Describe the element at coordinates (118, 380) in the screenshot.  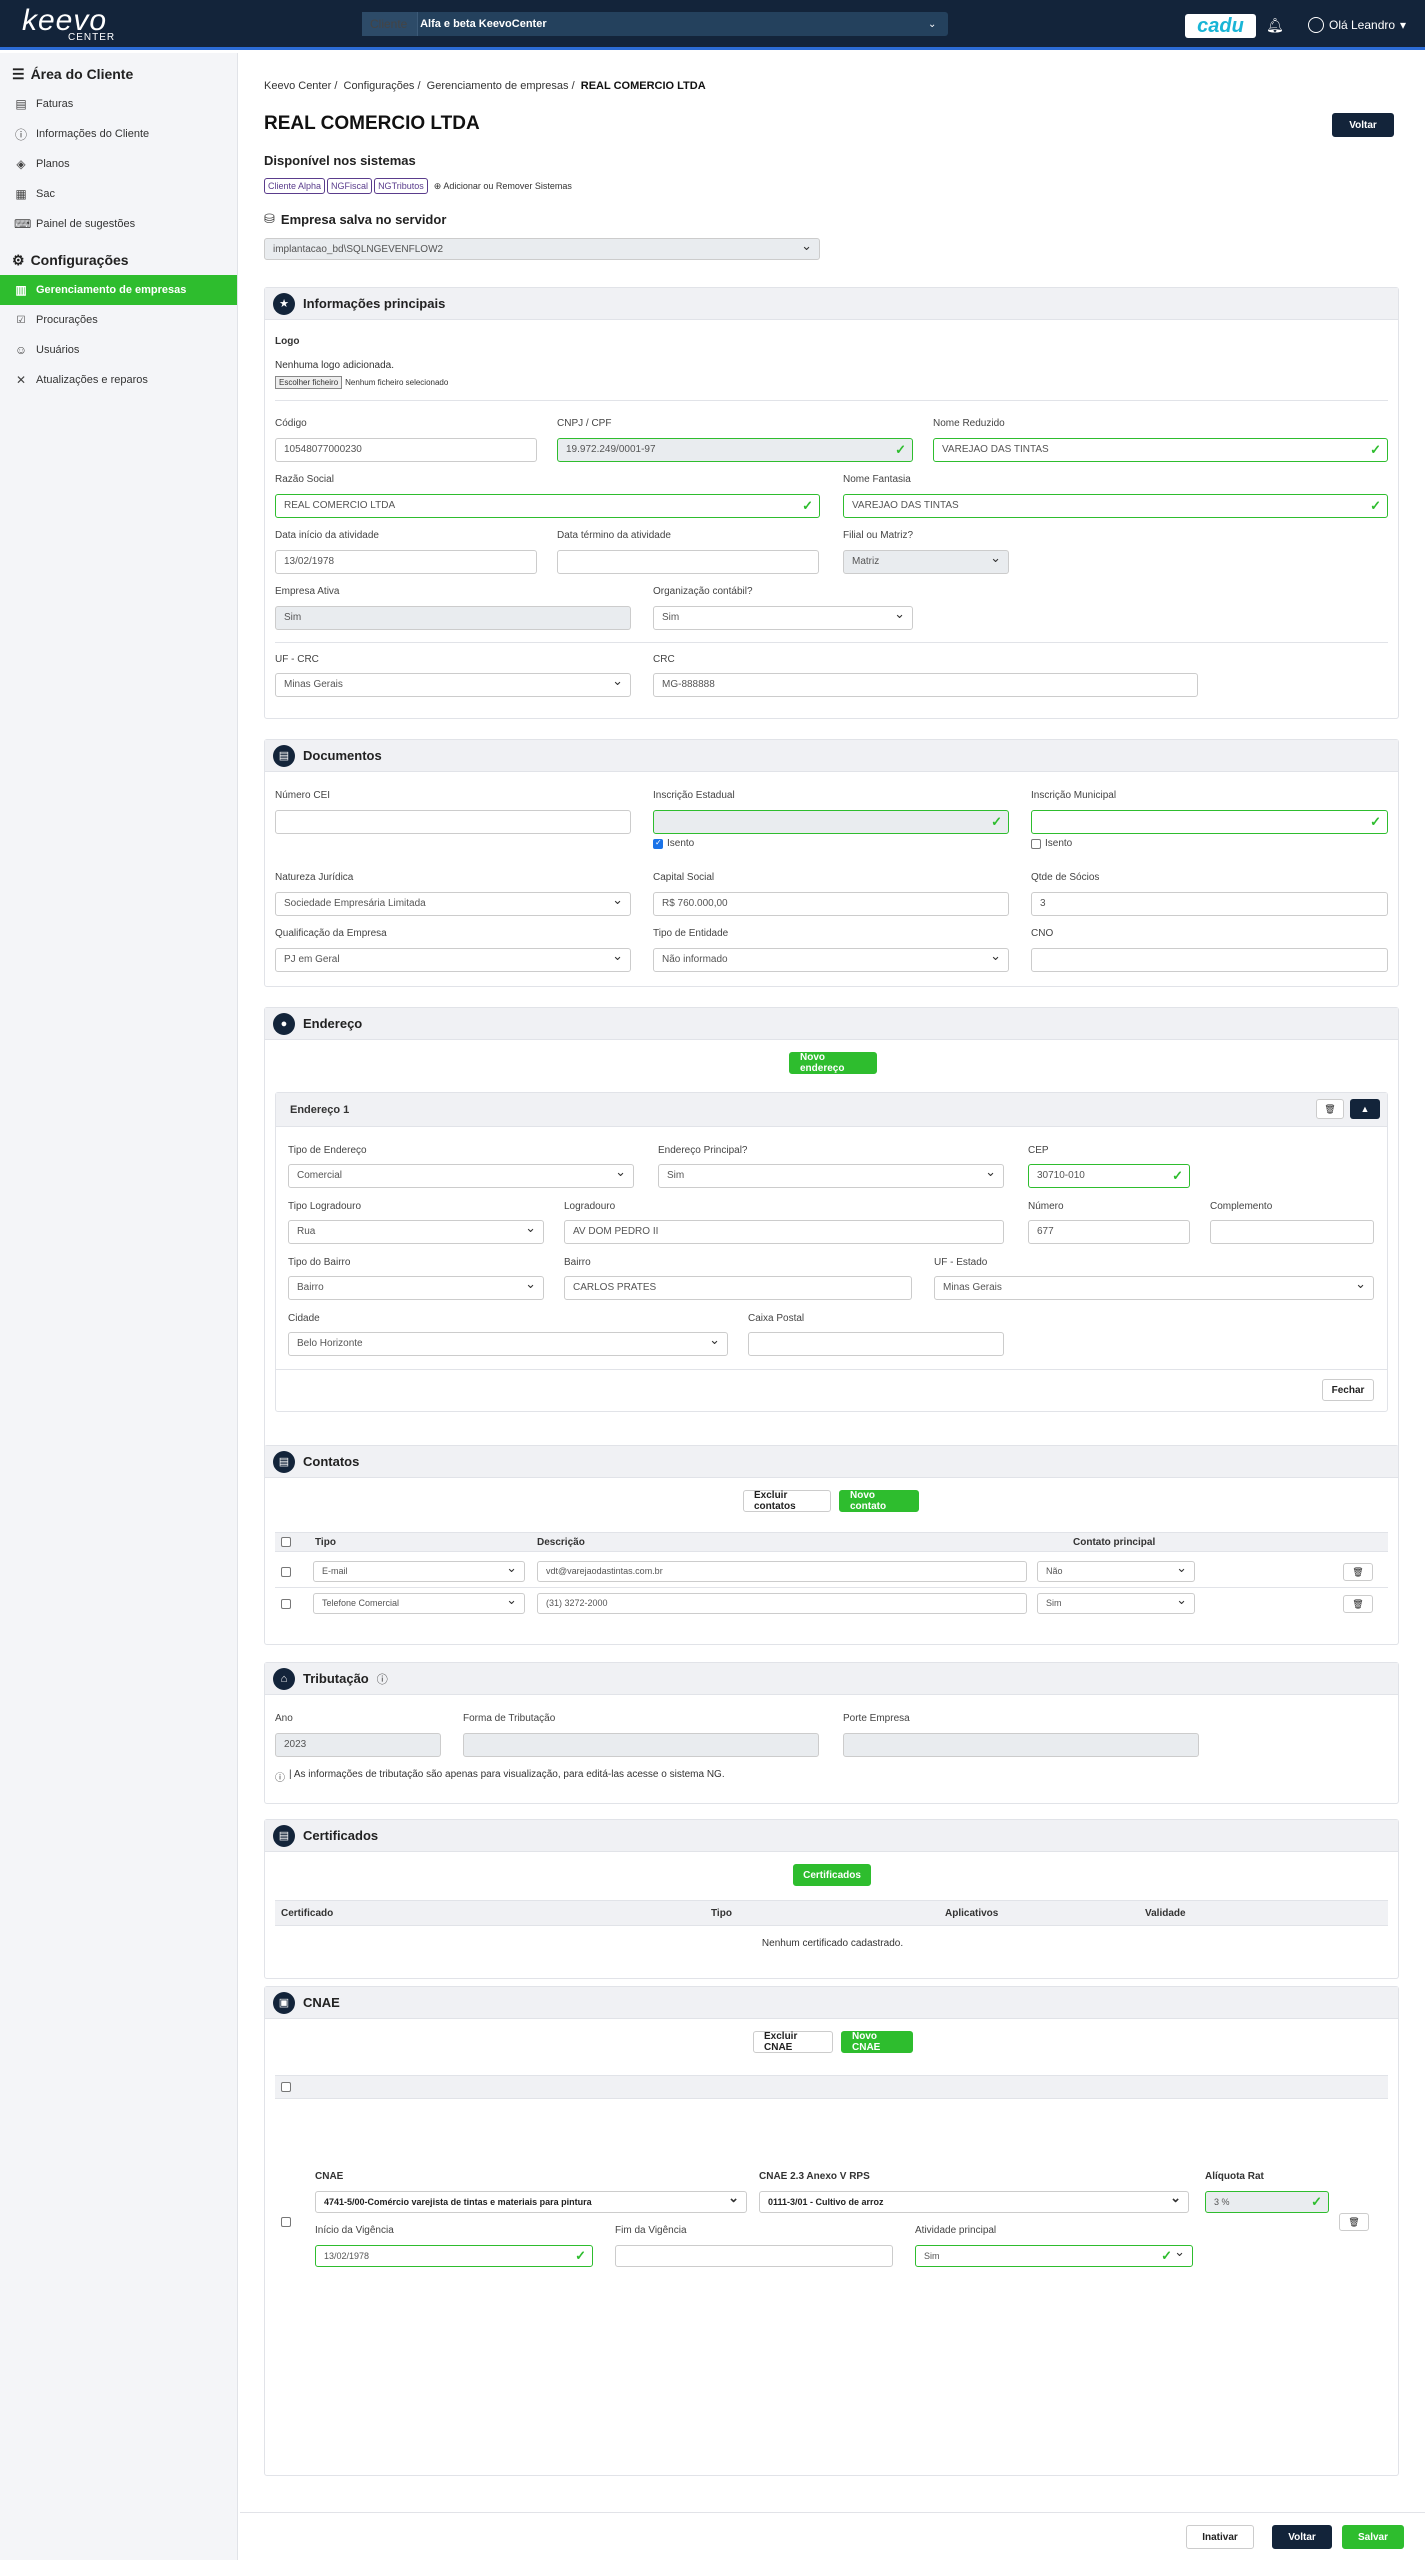
I see `sidebar-item-atualizacoes: ✕ Atualizações e reparos` at that location.